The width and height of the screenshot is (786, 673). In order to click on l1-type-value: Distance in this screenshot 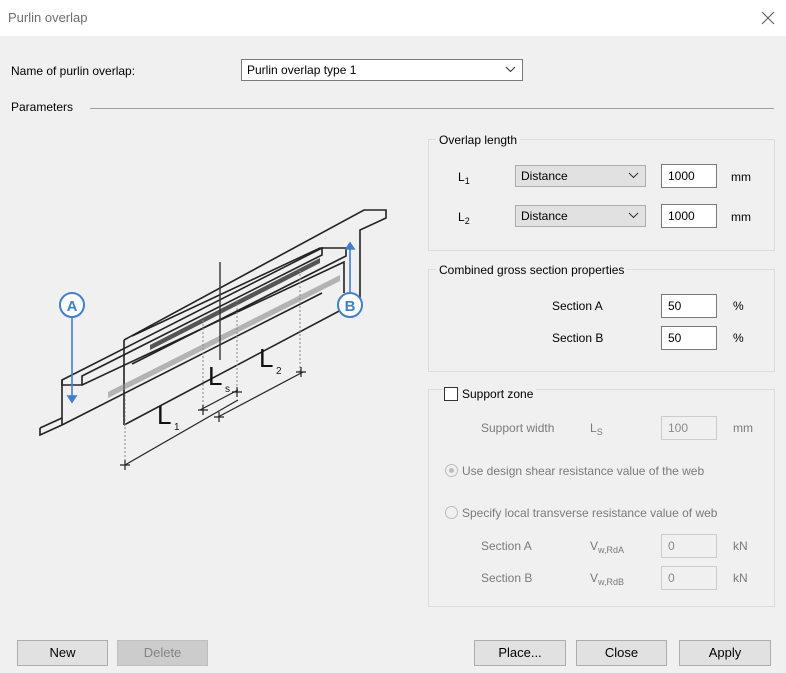, I will do `click(544, 176)`.